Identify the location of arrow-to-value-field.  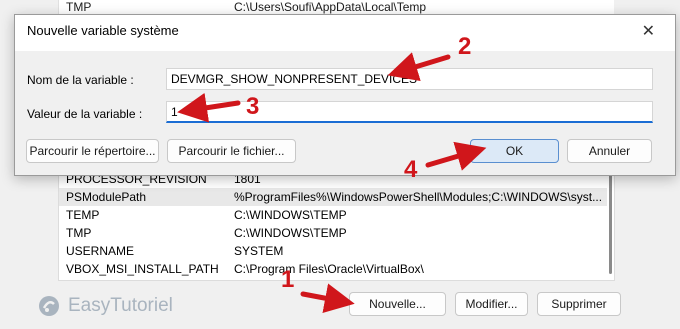
(209, 107).